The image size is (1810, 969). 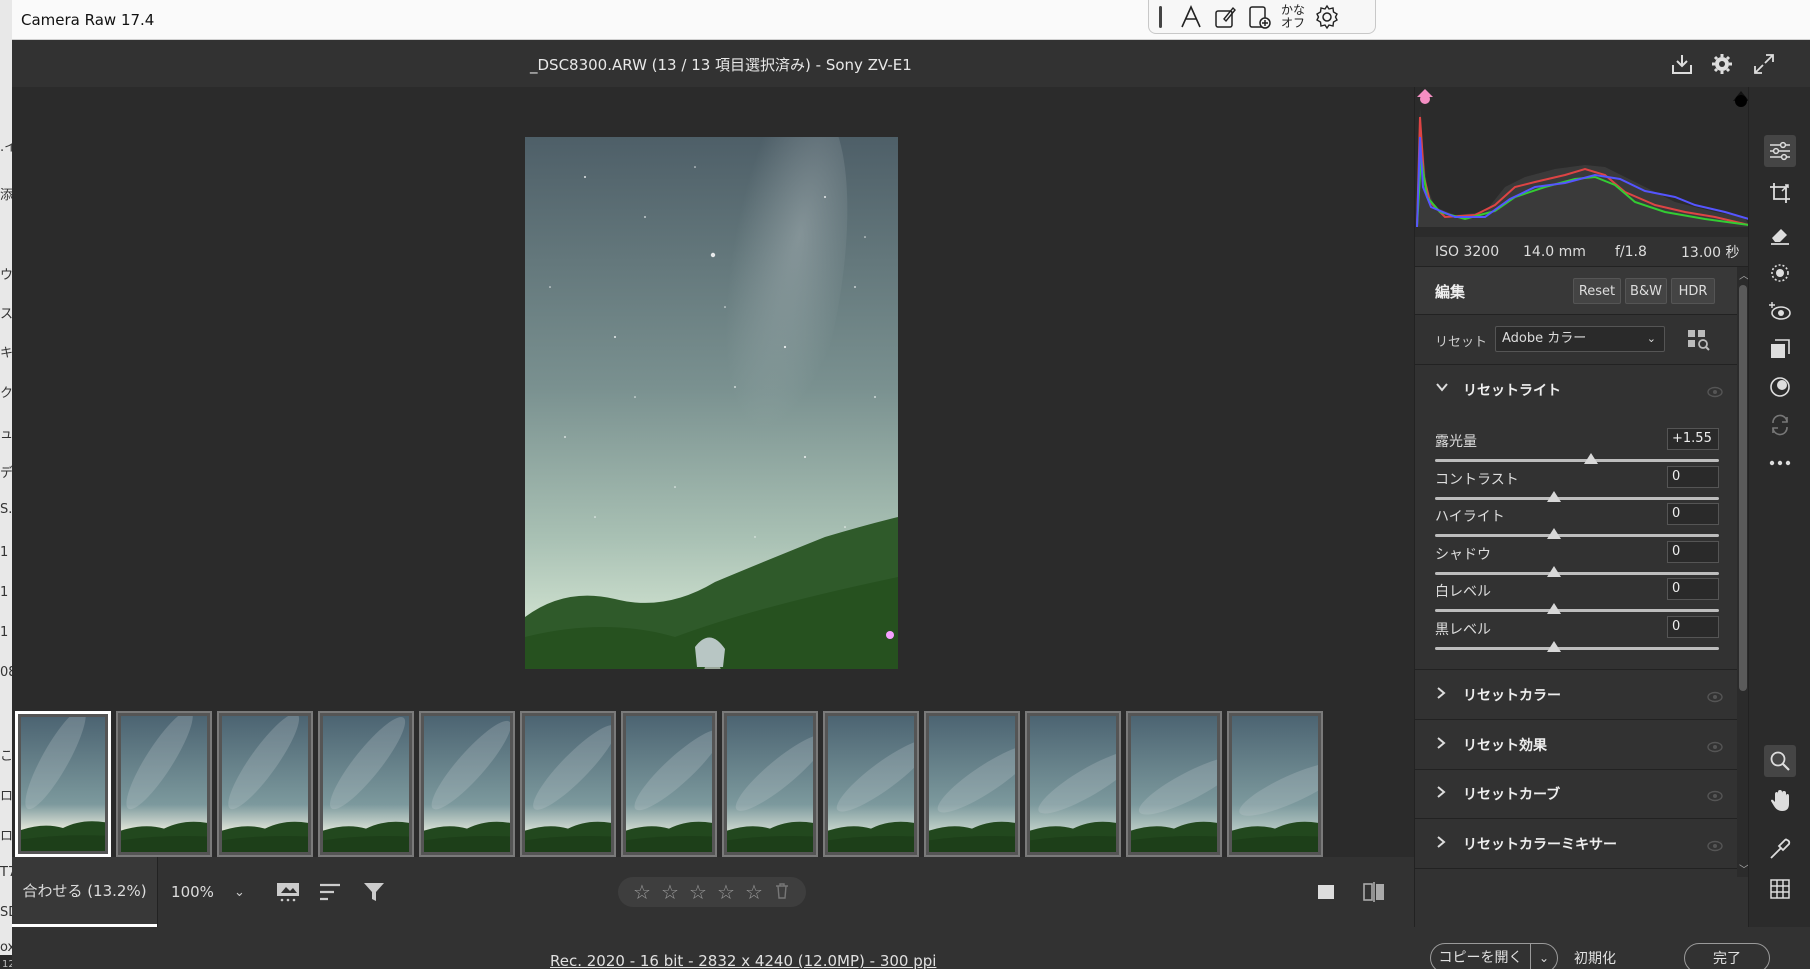 I want to click on white-balance-eyedropper-icon, so click(x=1780, y=849).